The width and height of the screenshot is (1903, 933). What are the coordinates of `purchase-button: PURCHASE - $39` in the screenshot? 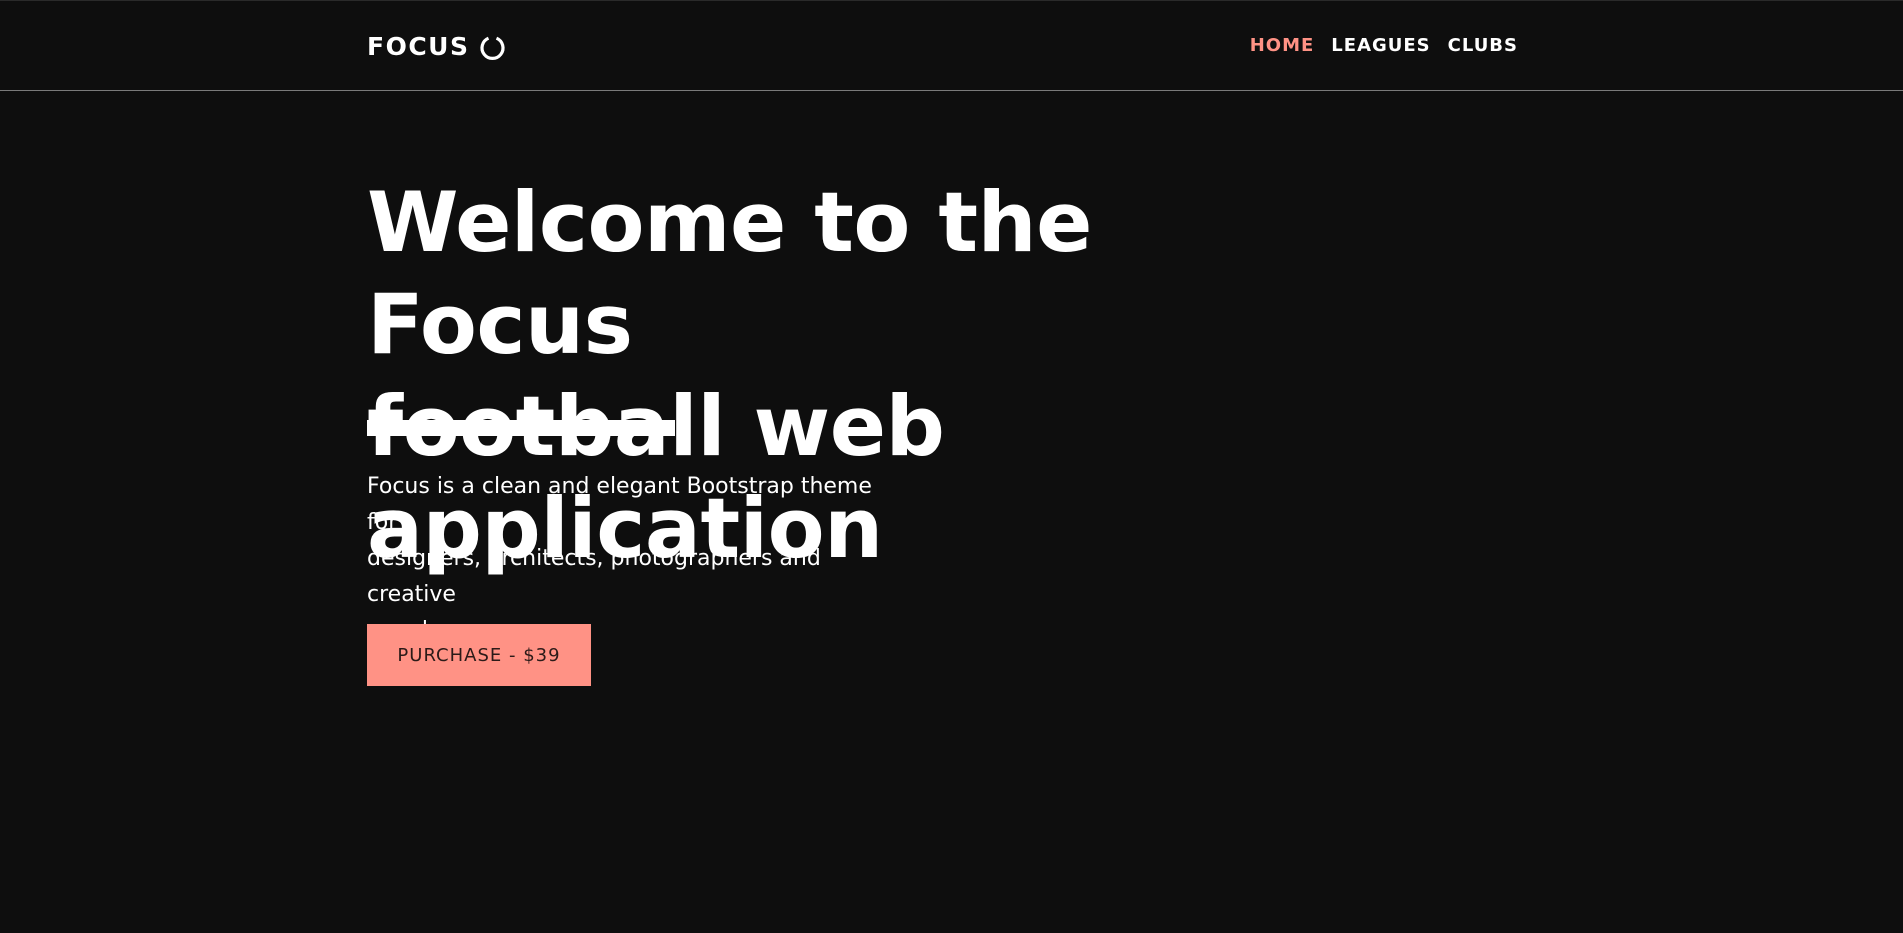 It's located at (479, 655).